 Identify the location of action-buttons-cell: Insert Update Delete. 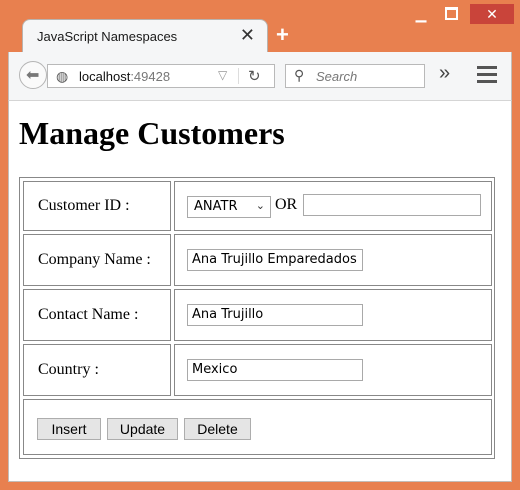
(257, 427).